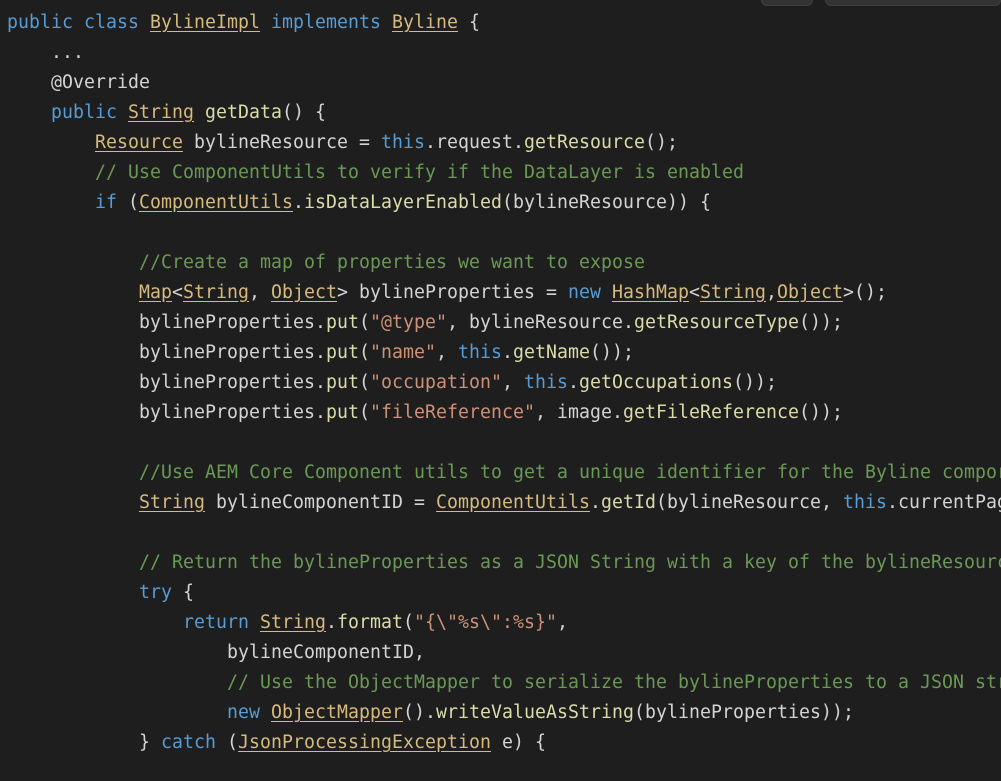 This screenshot has width=1001, height=781. I want to click on code-token: > bylineProperties =, so click(452, 292).